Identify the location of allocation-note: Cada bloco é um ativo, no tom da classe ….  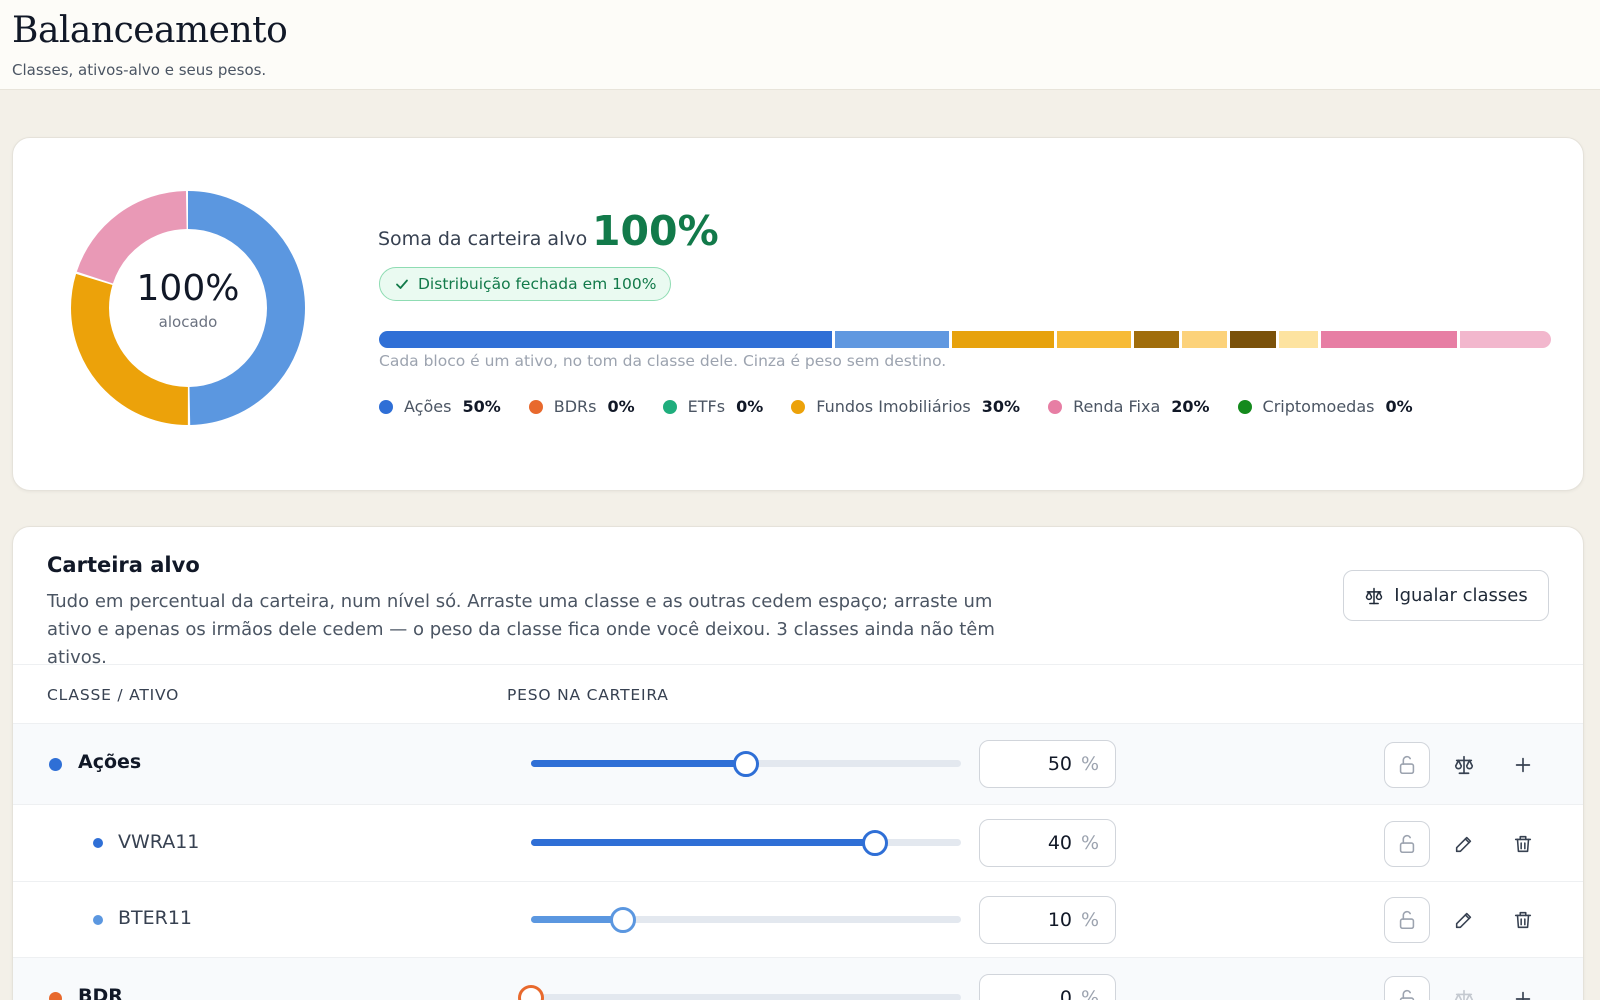
(663, 361).